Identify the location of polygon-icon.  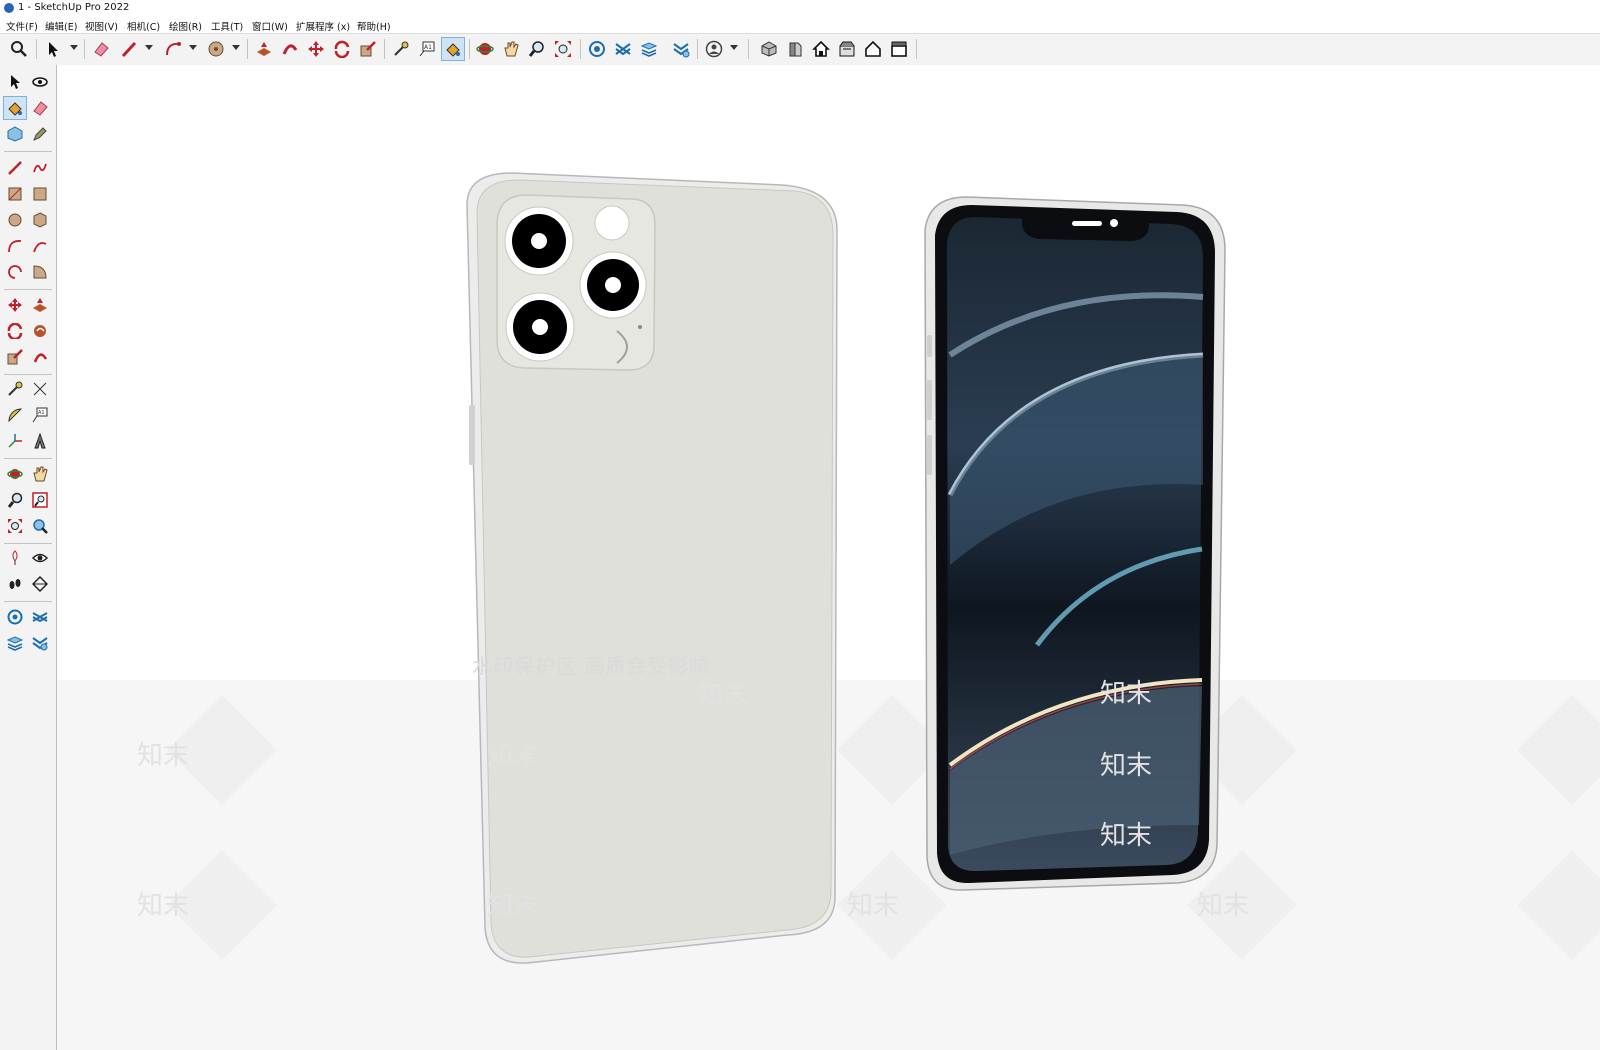
(40, 220).